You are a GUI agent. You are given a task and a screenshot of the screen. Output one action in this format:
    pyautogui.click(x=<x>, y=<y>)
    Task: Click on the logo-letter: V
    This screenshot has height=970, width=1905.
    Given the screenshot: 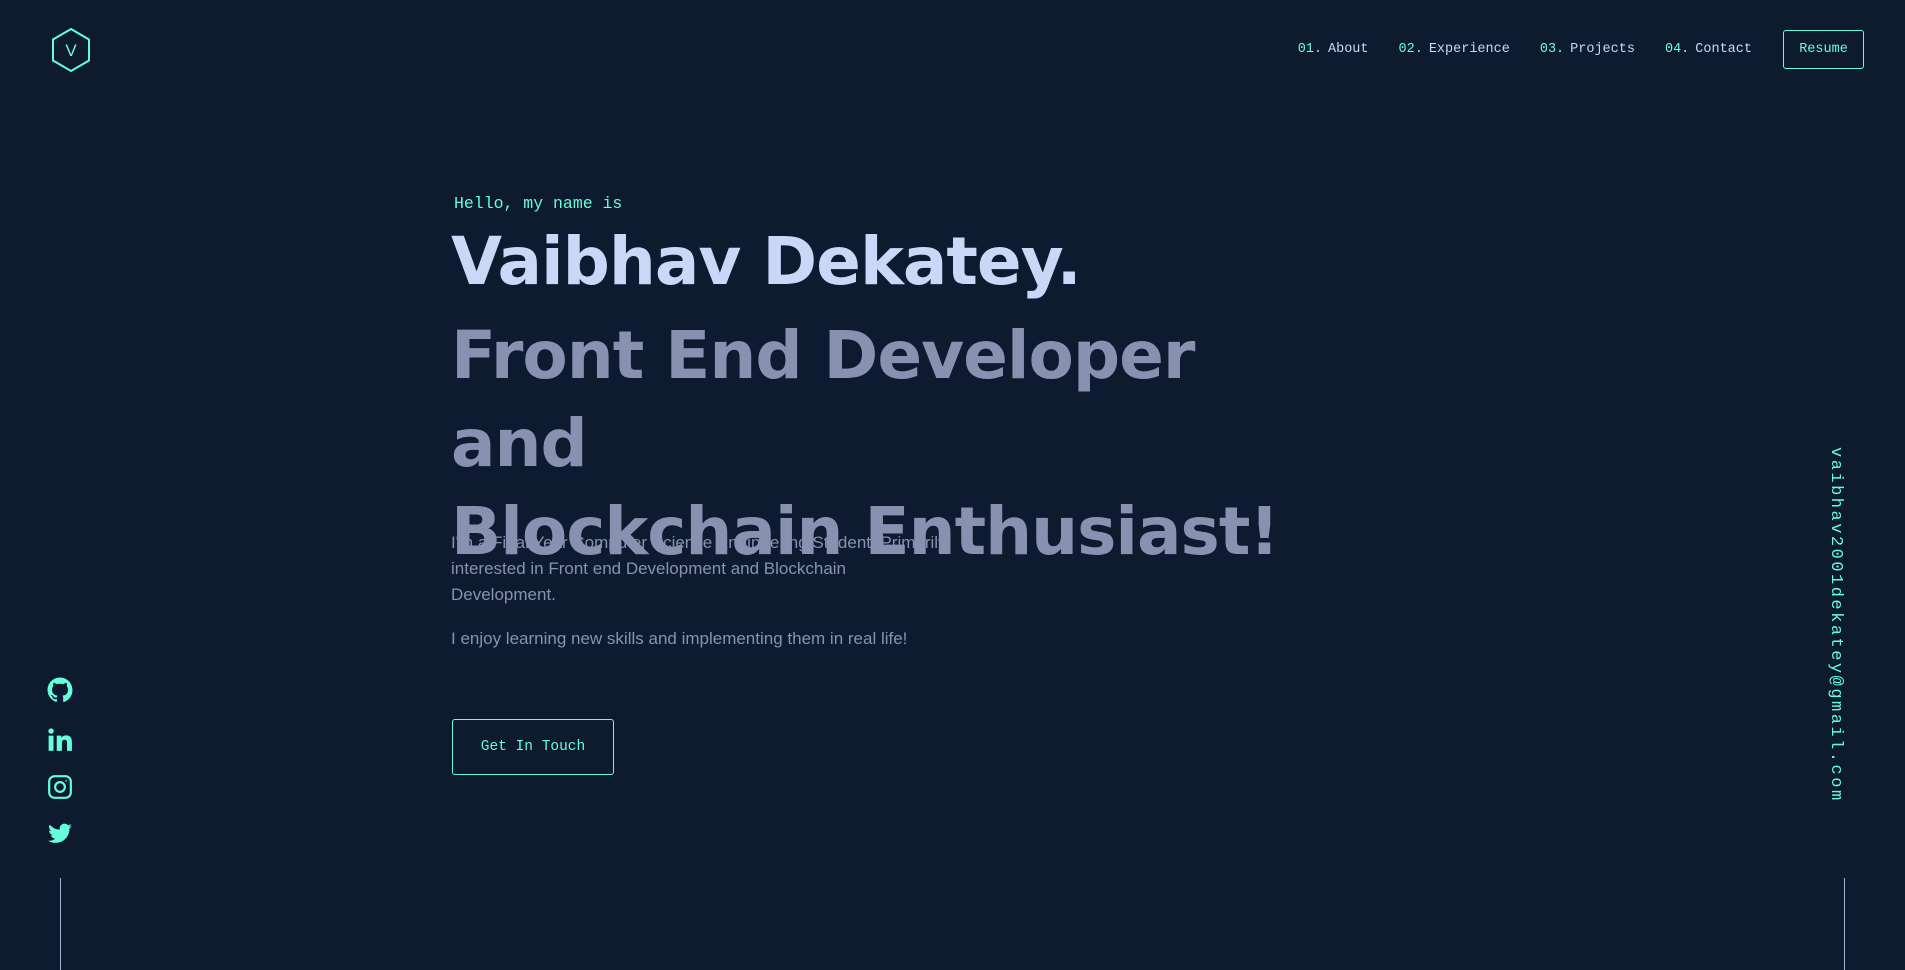 What is the action you would take?
    pyautogui.click(x=71, y=50)
    